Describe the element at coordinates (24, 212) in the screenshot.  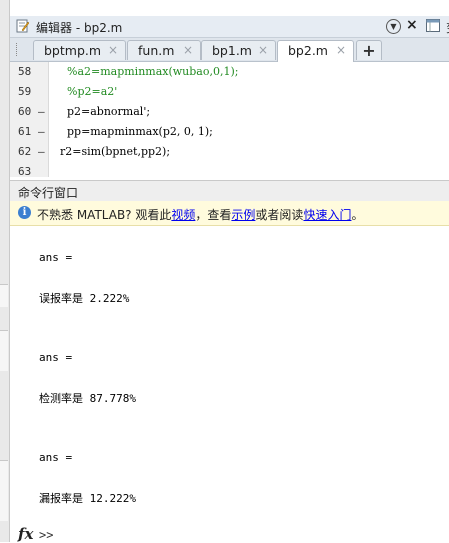
I see `info-icon: i` at that location.